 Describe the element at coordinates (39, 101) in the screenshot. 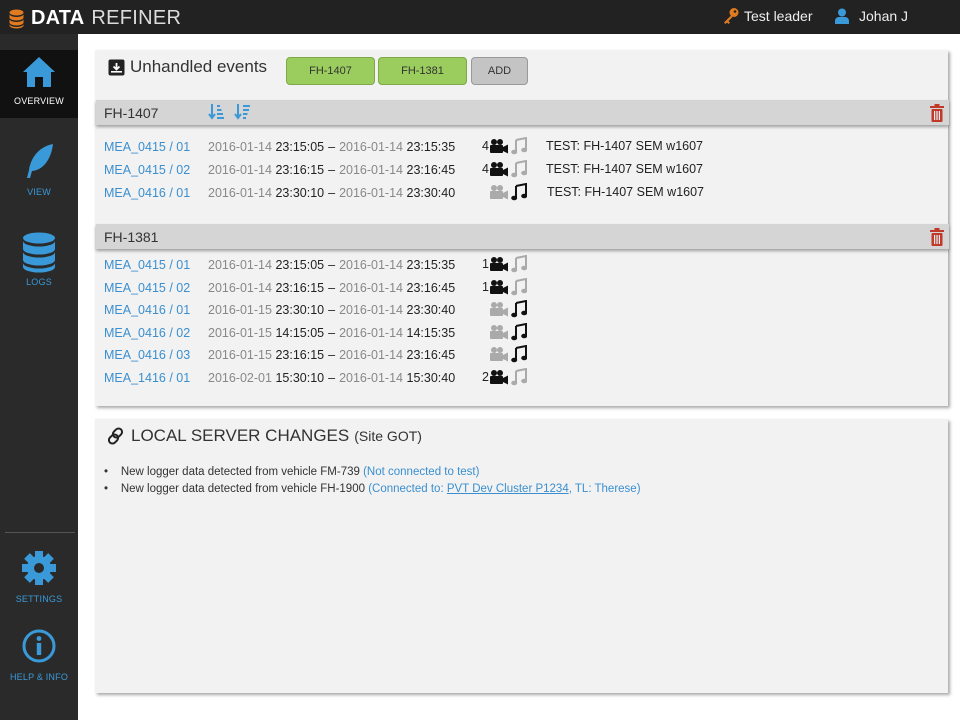

I see `sidebar-label-overview: OVERVIEW` at that location.